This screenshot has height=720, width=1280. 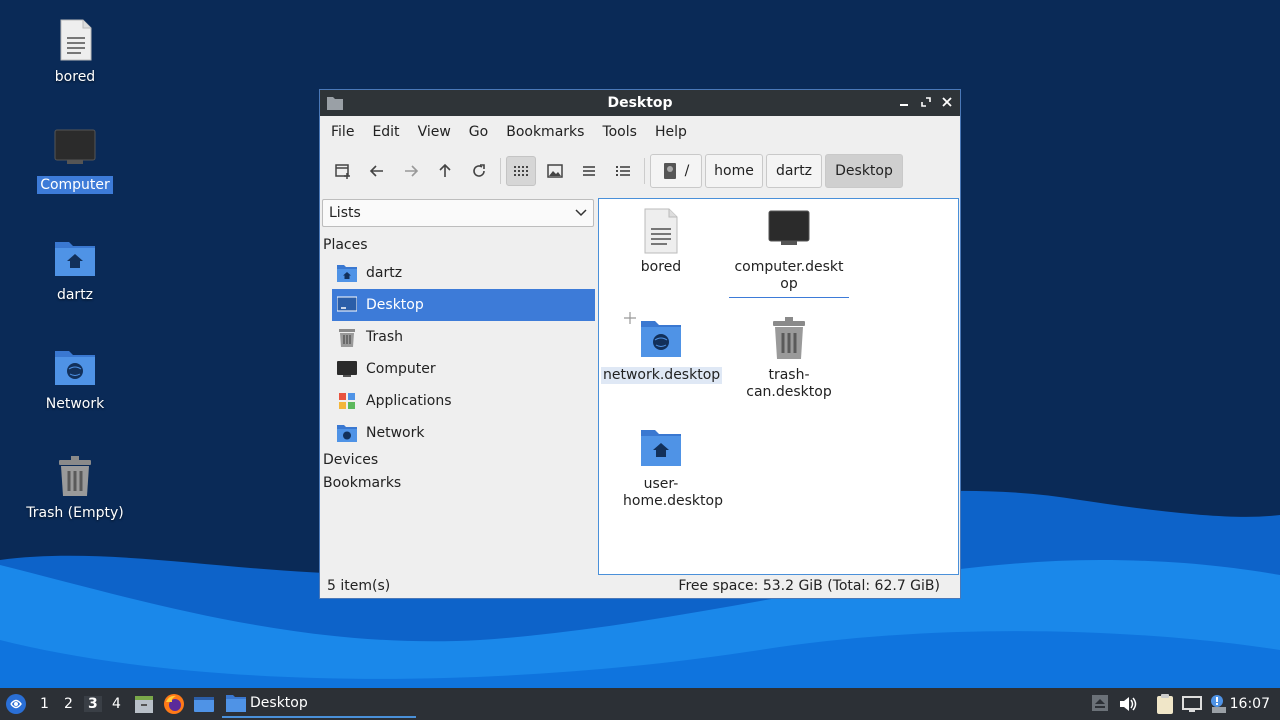 I want to click on forward-button, so click(x=411, y=171).